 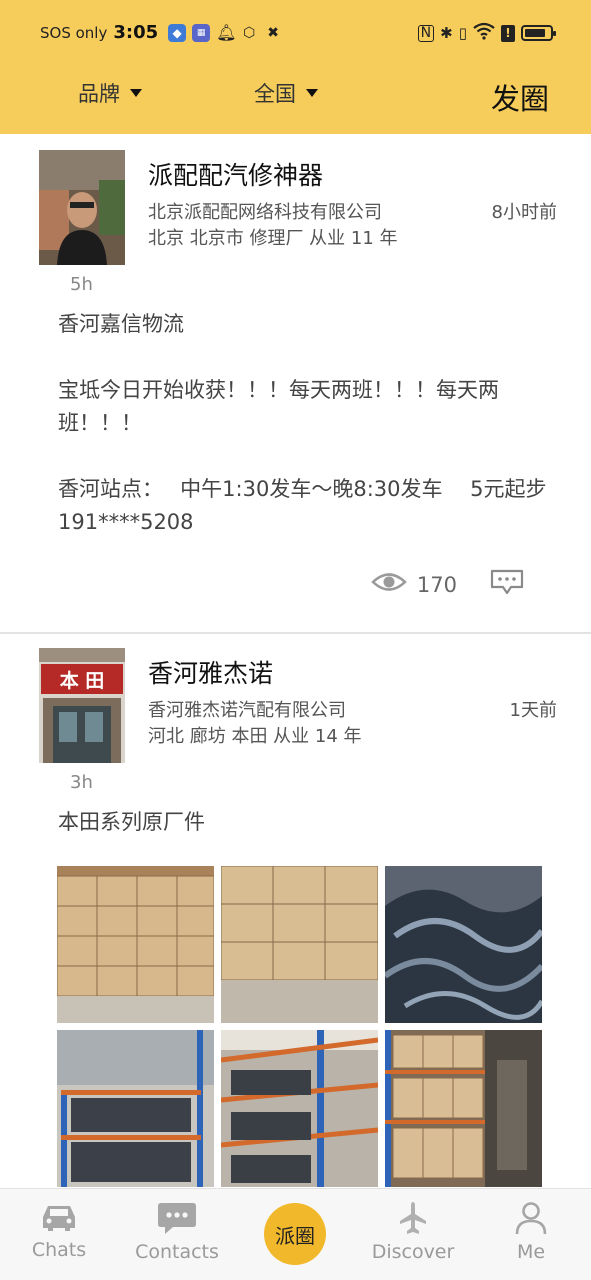 I want to click on brand-filter: 品牌, so click(x=110, y=93).